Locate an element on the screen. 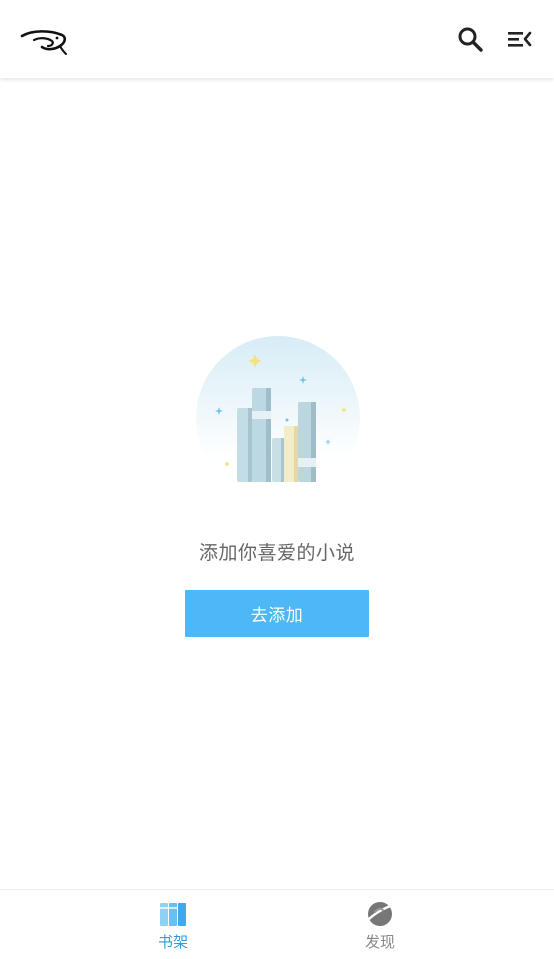  search-button is located at coordinates (470, 41).